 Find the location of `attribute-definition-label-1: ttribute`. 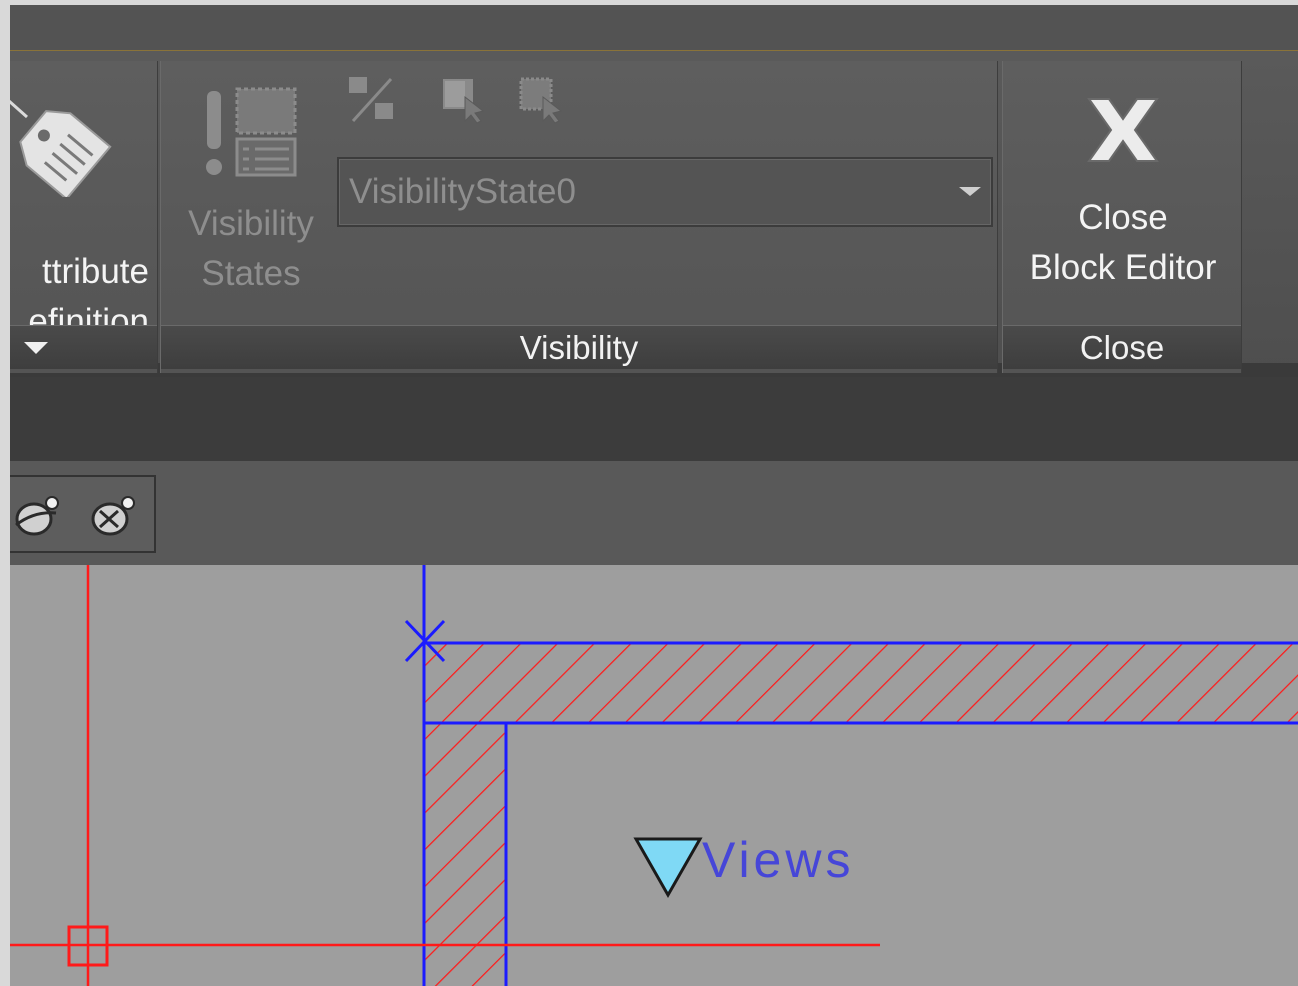

attribute-definition-label-1: ttribute is located at coordinates (95, 271).